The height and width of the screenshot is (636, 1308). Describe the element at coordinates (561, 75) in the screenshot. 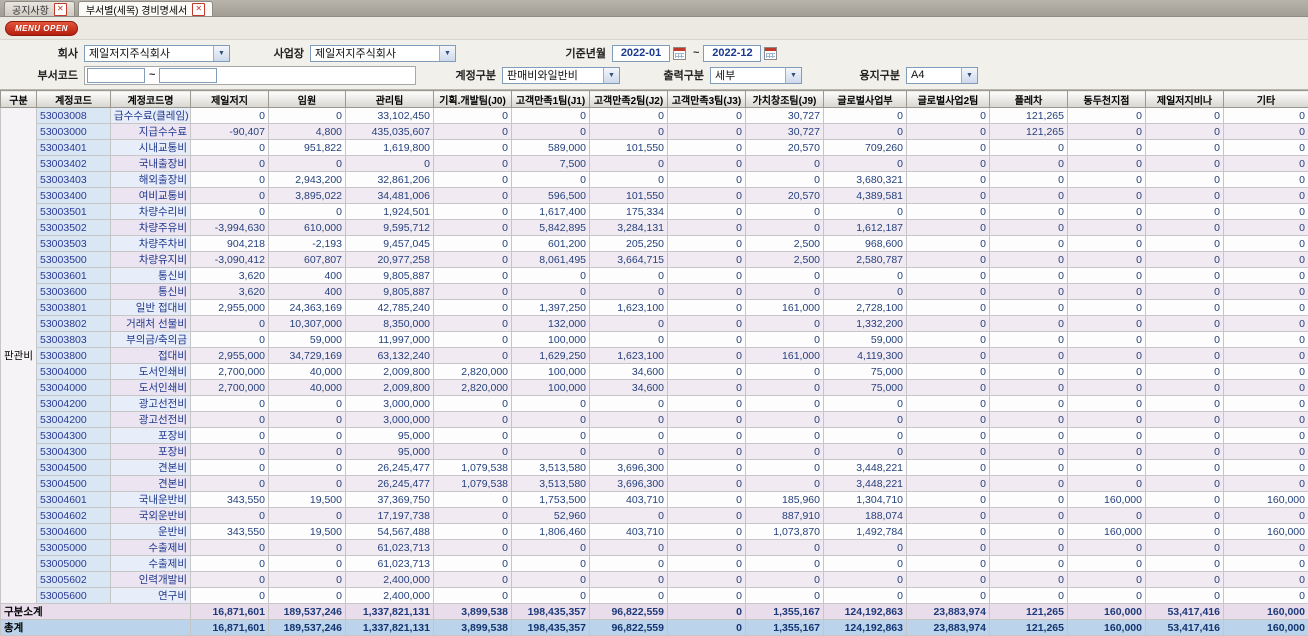

I see `account-group-select: 판매비와일반비 ▼` at that location.